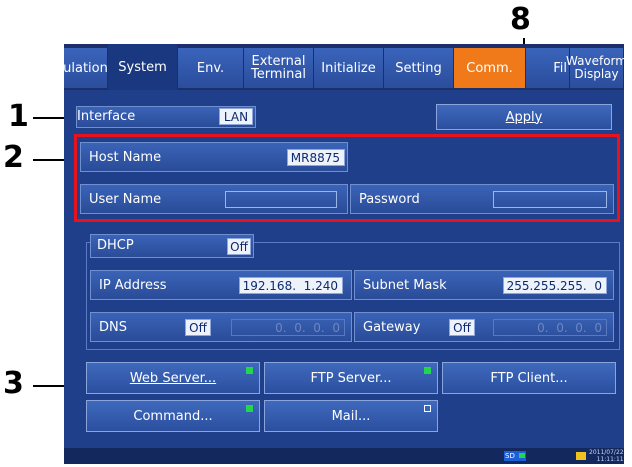  What do you see at coordinates (133, 285) in the screenshot?
I see `ip-address-label: IP Address` at bounding box center [133, 285].